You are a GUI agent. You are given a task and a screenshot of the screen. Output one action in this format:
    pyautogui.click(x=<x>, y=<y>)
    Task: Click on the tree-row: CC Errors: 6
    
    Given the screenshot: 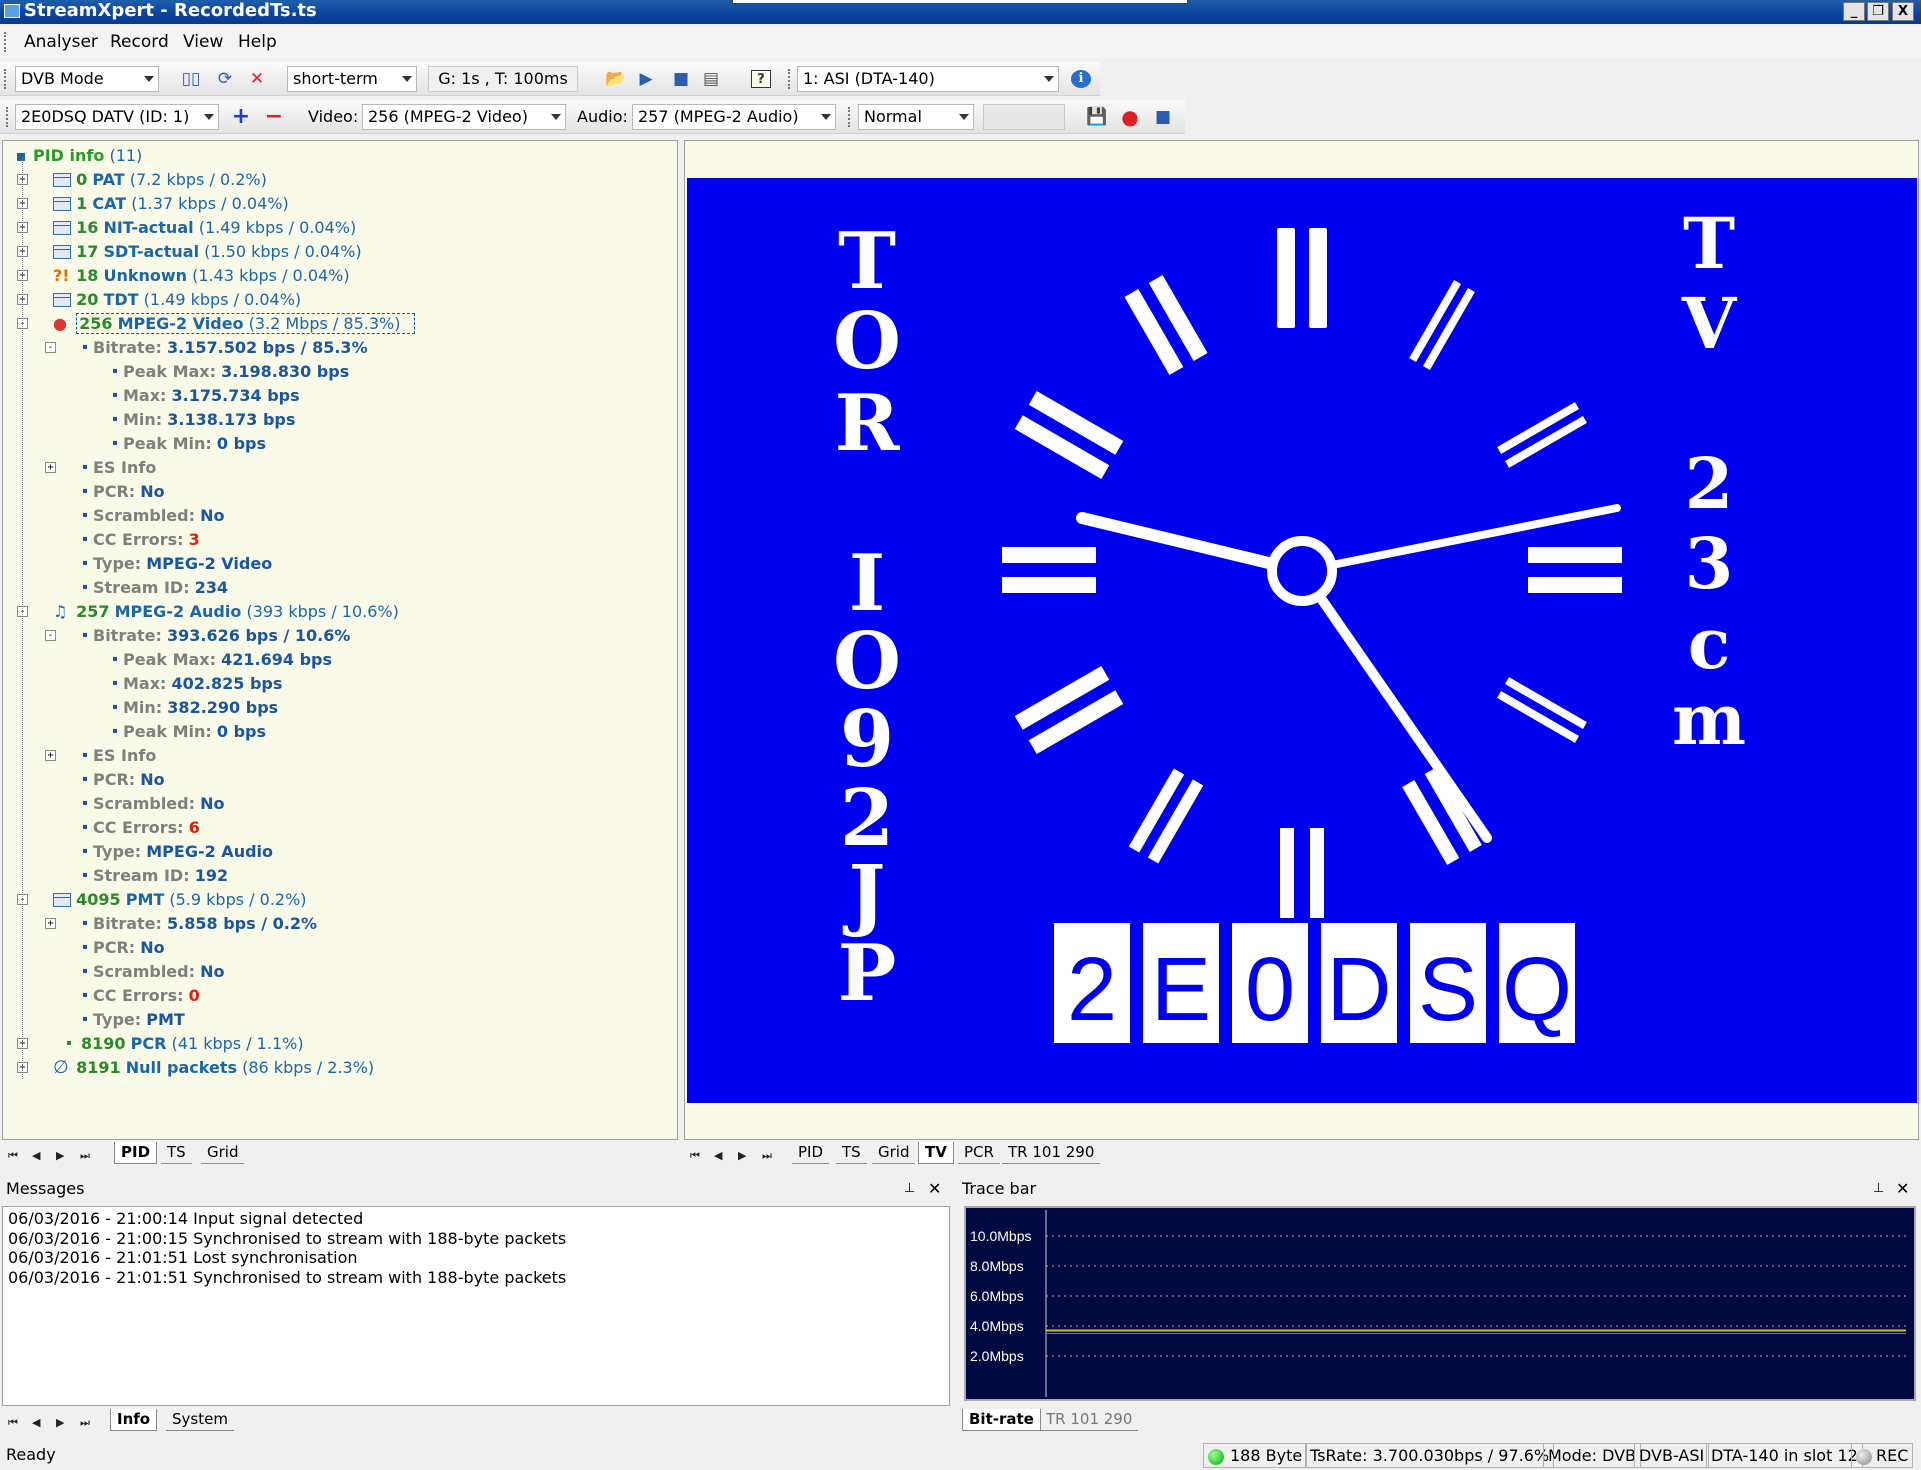 What is the action you would take?
    pyautogui.click(x=141, y=828)
    